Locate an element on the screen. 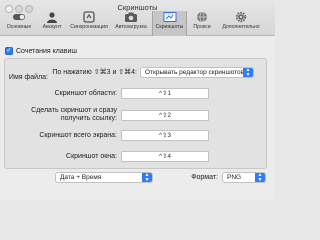  format-value: PNG is located at coordinates (234, 177).